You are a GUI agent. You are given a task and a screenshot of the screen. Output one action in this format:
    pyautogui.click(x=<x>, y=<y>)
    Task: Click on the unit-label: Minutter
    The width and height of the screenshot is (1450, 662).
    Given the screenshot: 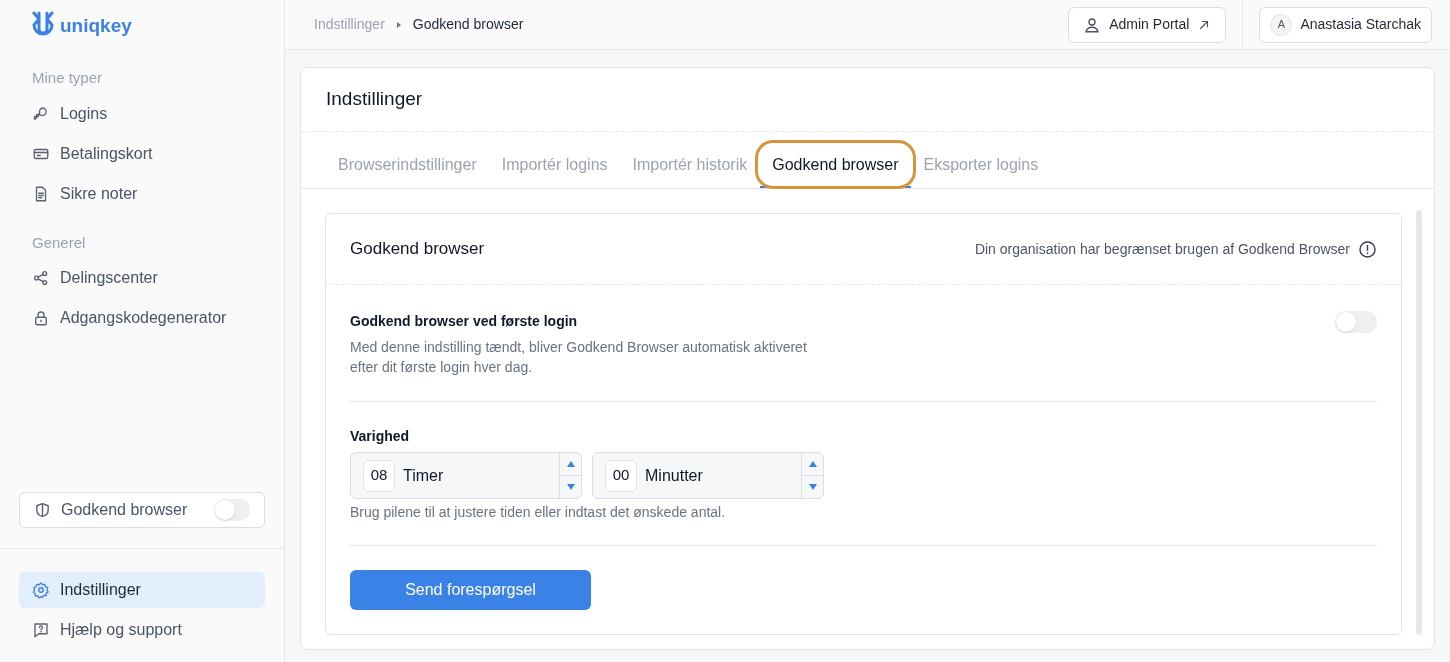 What is the action you would take?
    pyautogui.click(x=674, y=475)
    